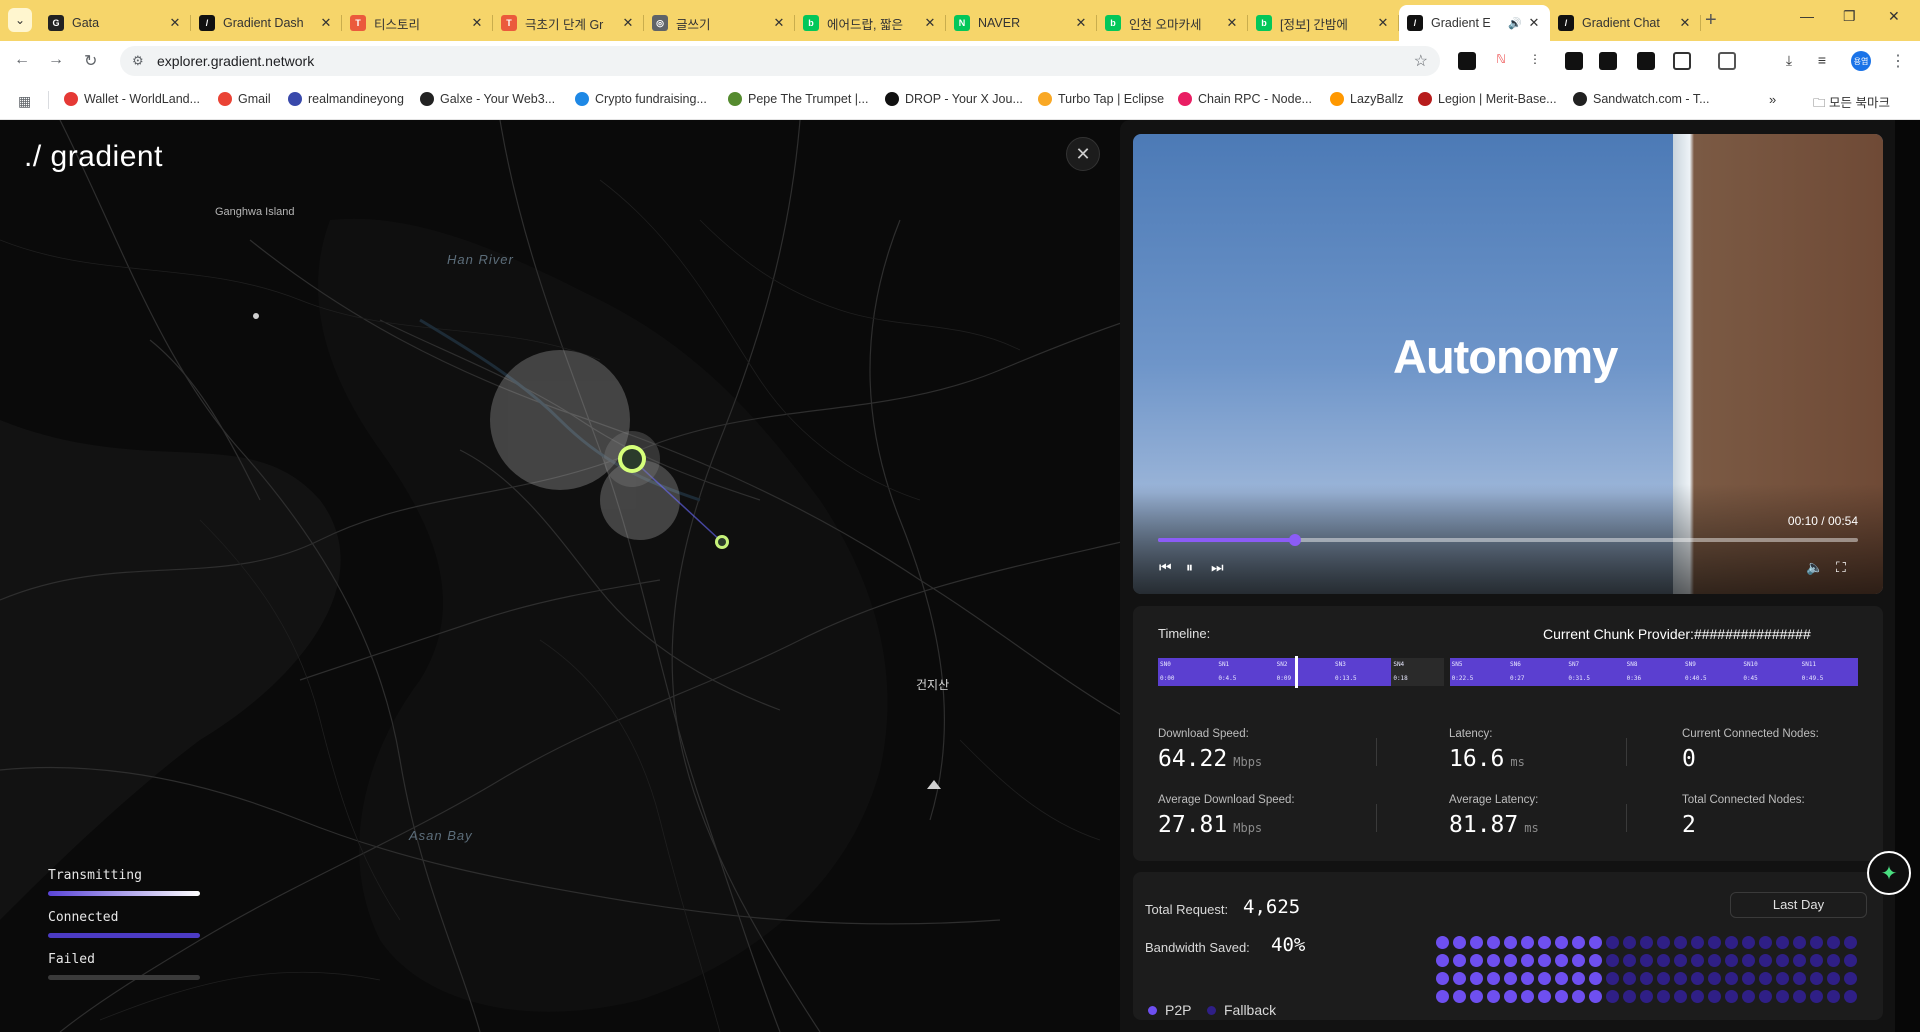  What do you see at coordinates (1625, 23) in the screenshot?
I see `browser-tab: / Gradient Chat ✕` at bounding box center [1625, 23].